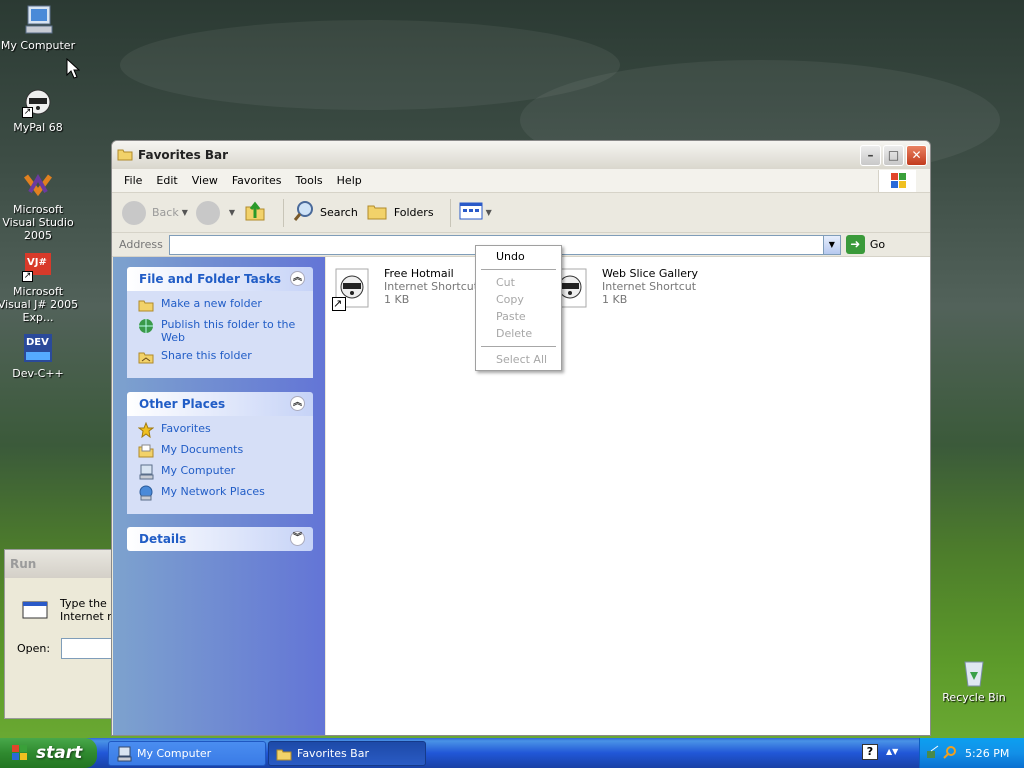 The height and width of the screenshot is (768, 1024). I want to click on desktop-icon-my-computer: My Computer, so click(40, 28).